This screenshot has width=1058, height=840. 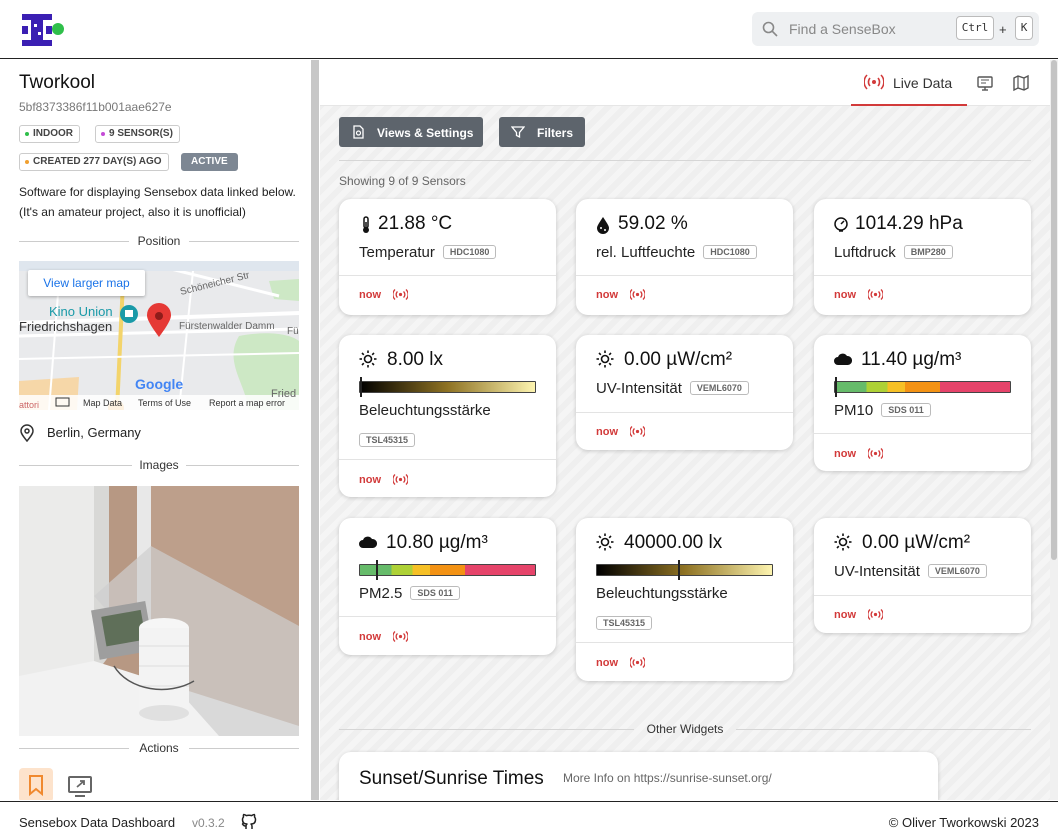 I want to click on map-pin-icon, so click(x=27, y=433).